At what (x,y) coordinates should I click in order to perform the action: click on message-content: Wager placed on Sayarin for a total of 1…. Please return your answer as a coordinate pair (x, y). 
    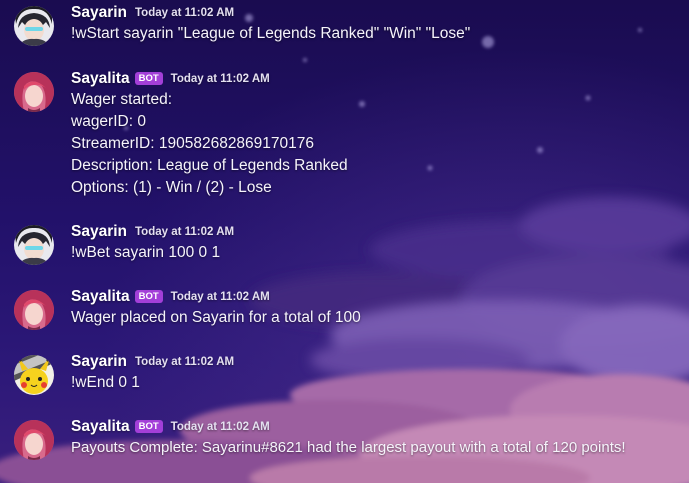
    Looking at the image, I should click on (216, 318).